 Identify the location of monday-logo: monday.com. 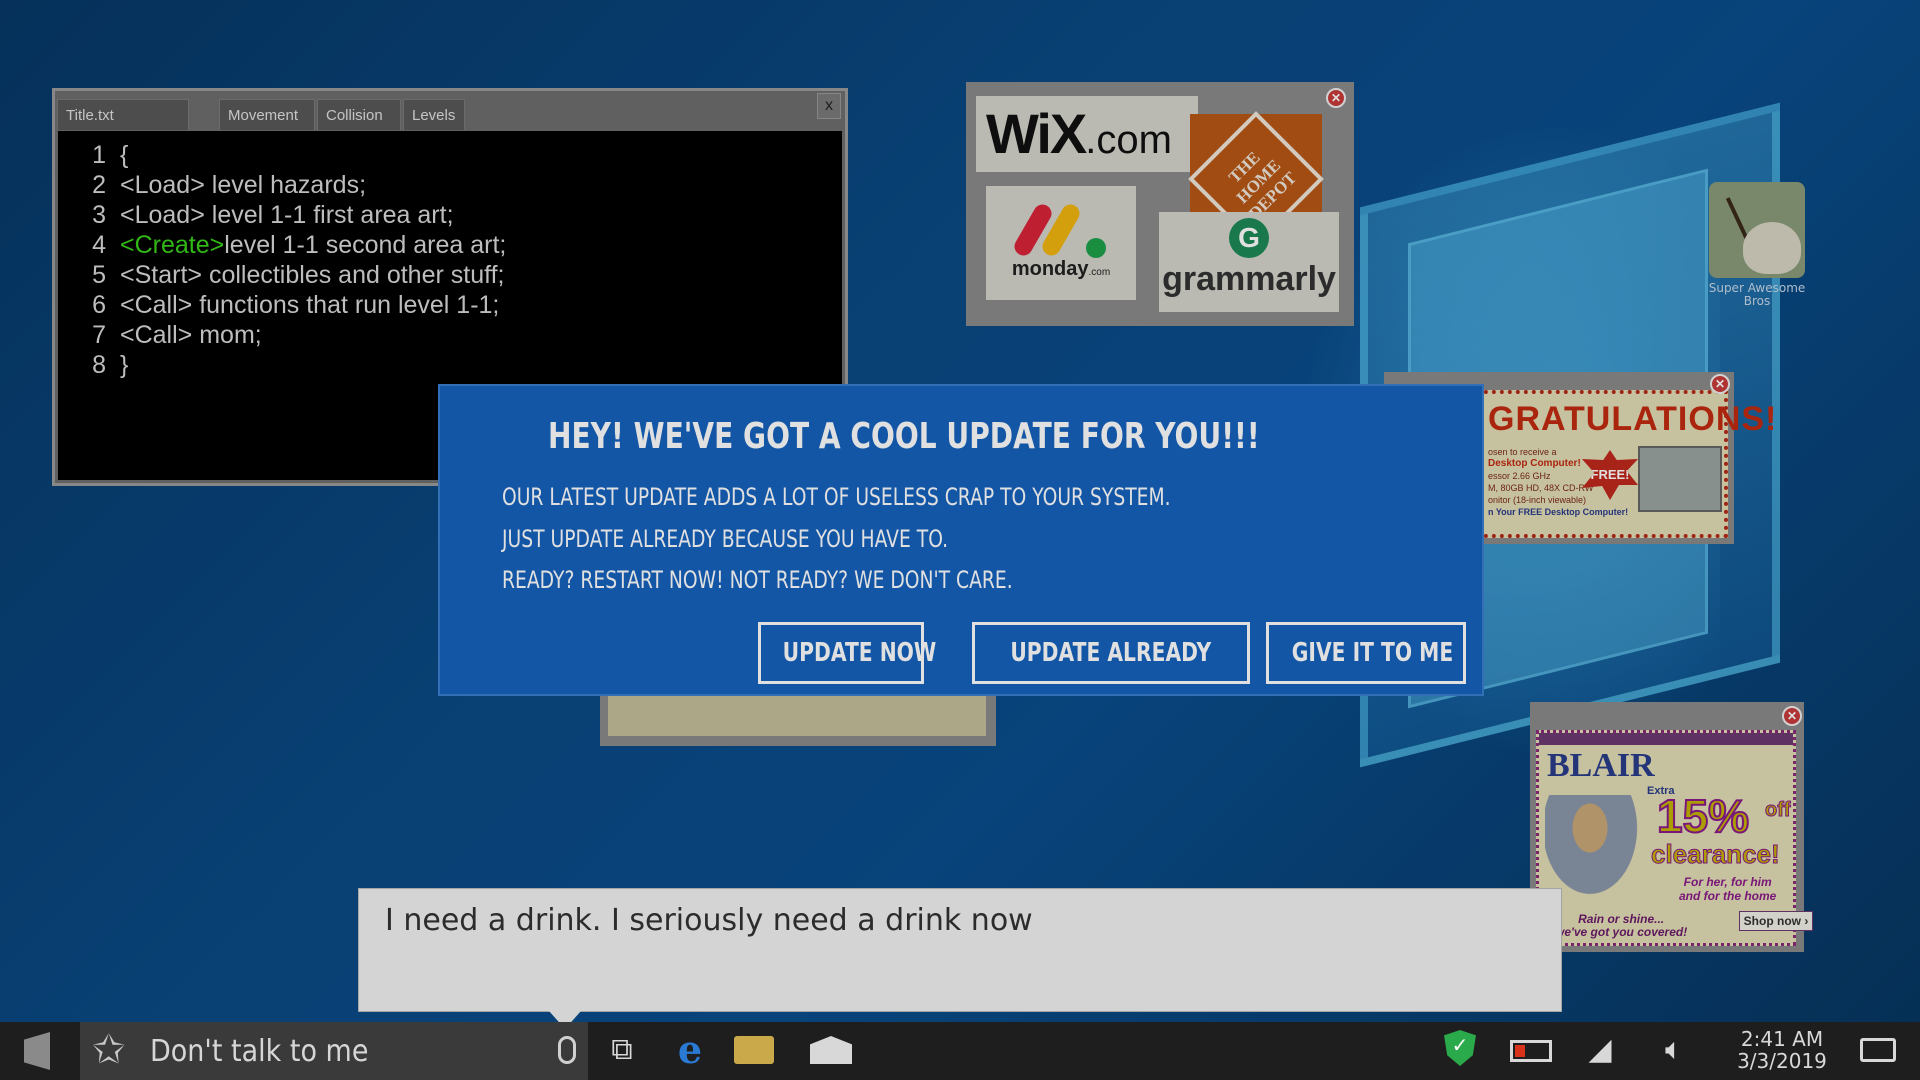
(1061, 243).